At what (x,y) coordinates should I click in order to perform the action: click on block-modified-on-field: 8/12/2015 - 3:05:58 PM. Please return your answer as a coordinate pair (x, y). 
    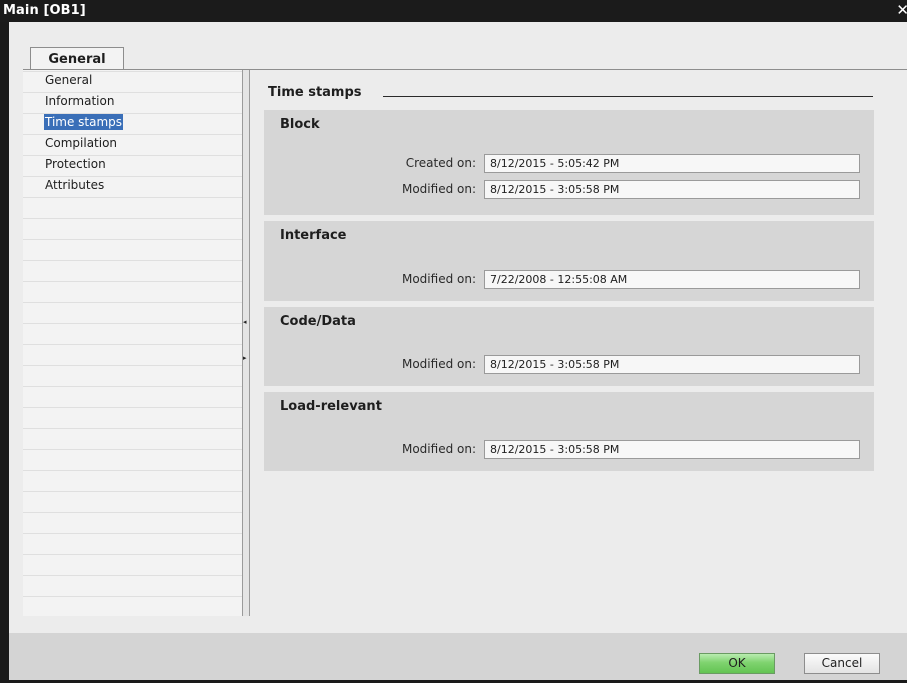
    Looking at the image, I should click on (672, 189).